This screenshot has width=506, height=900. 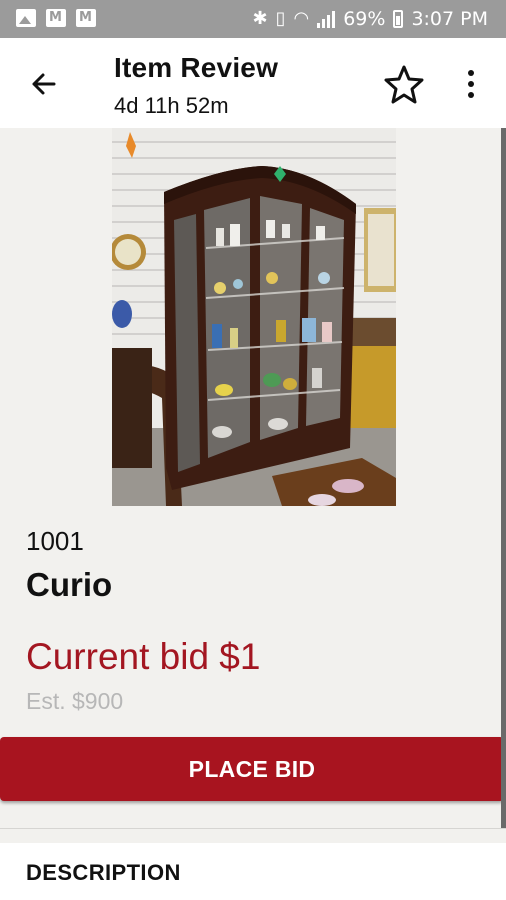 I want to click on description-heading: DESCRIPTION, so click(x=103, y=872).